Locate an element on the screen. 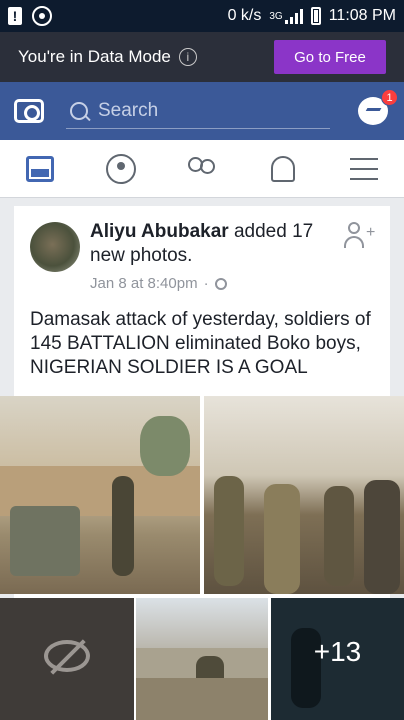  tab-groups is located at coordinates (121, 169).